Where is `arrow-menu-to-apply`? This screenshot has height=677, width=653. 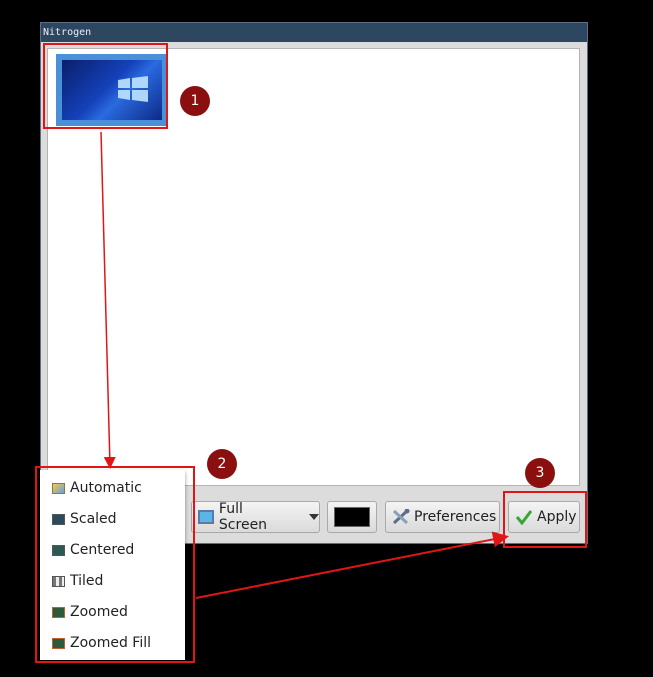 arrow-menu-to-apply is located at coordinates (352, 565).